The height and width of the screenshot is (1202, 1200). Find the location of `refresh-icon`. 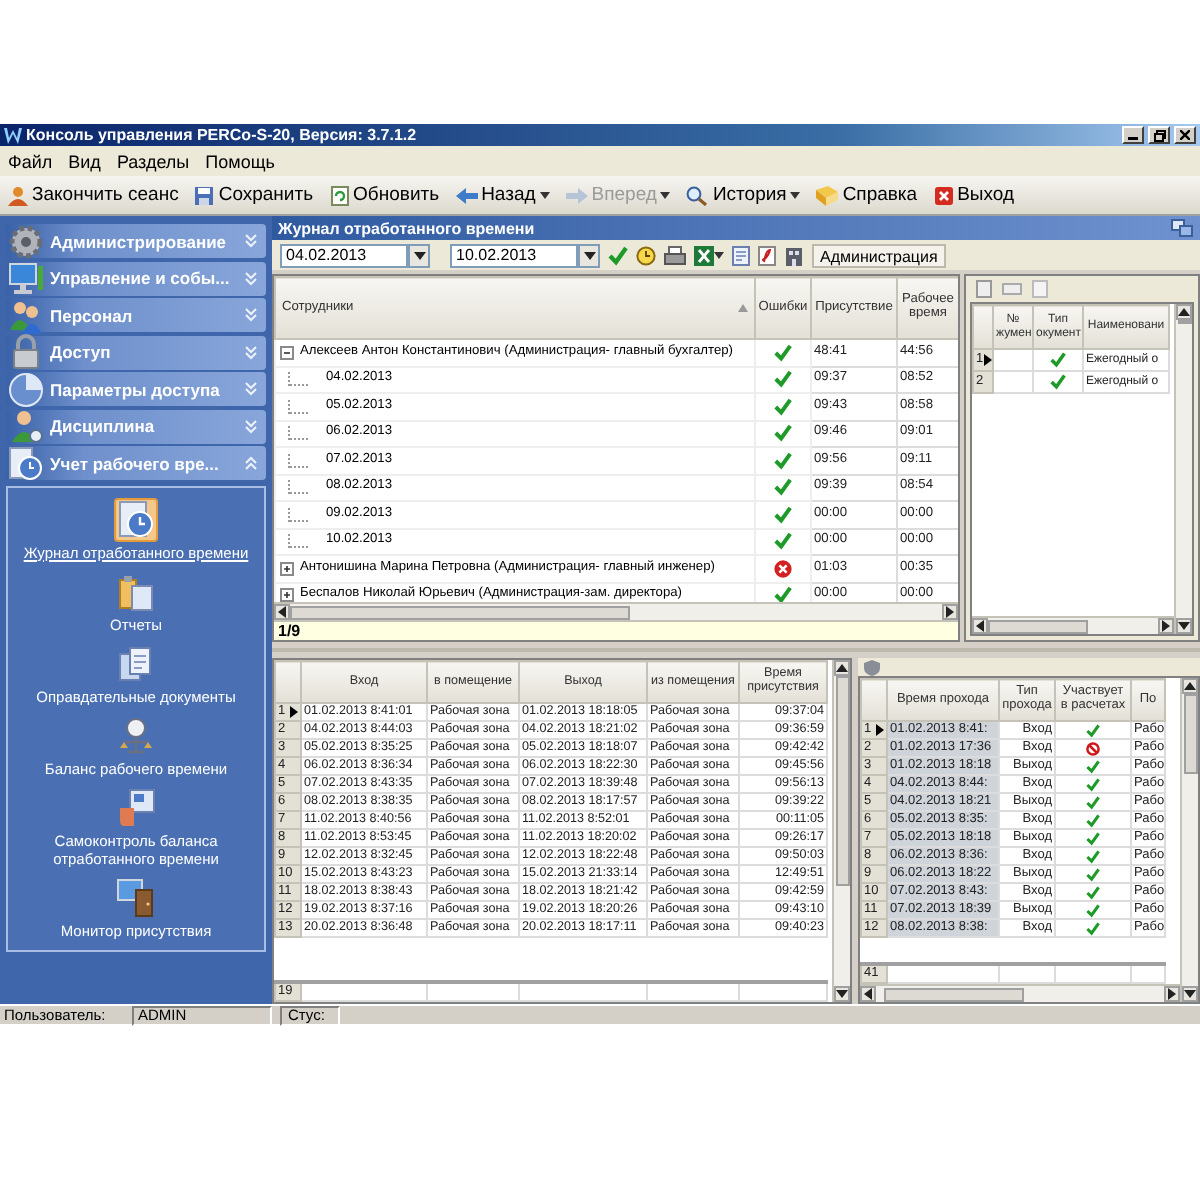

refresh-icon is located at coordinates (339, 195).